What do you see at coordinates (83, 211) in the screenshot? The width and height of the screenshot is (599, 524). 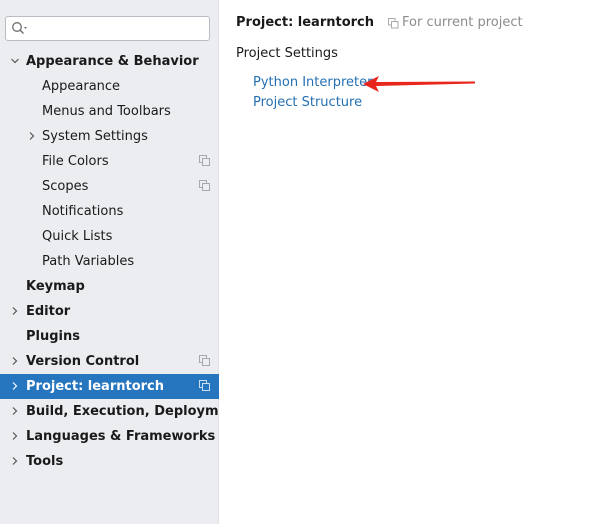 I see `tree-item-label: Notifications` at bounding box center [83, 211].